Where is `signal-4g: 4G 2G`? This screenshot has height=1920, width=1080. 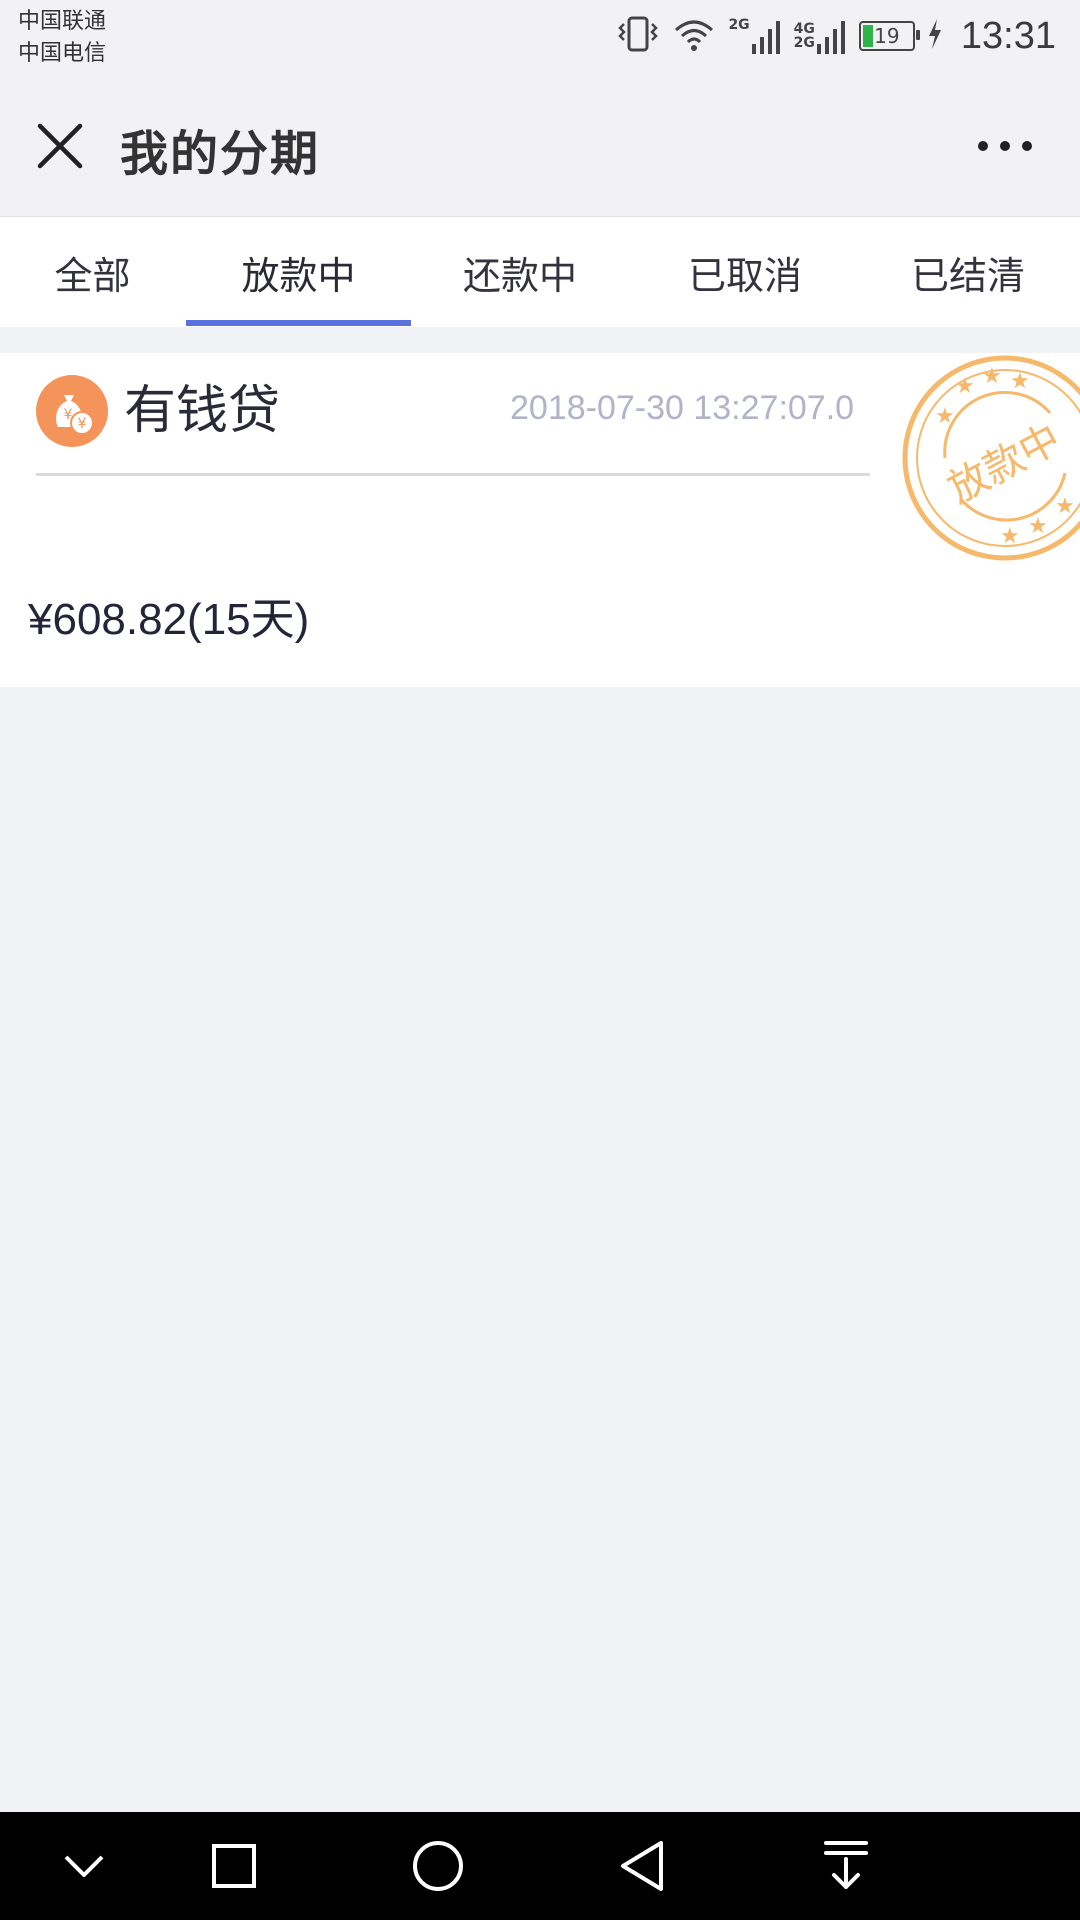
signal-4g: 4G 2G is located at coordinates (820, 36).